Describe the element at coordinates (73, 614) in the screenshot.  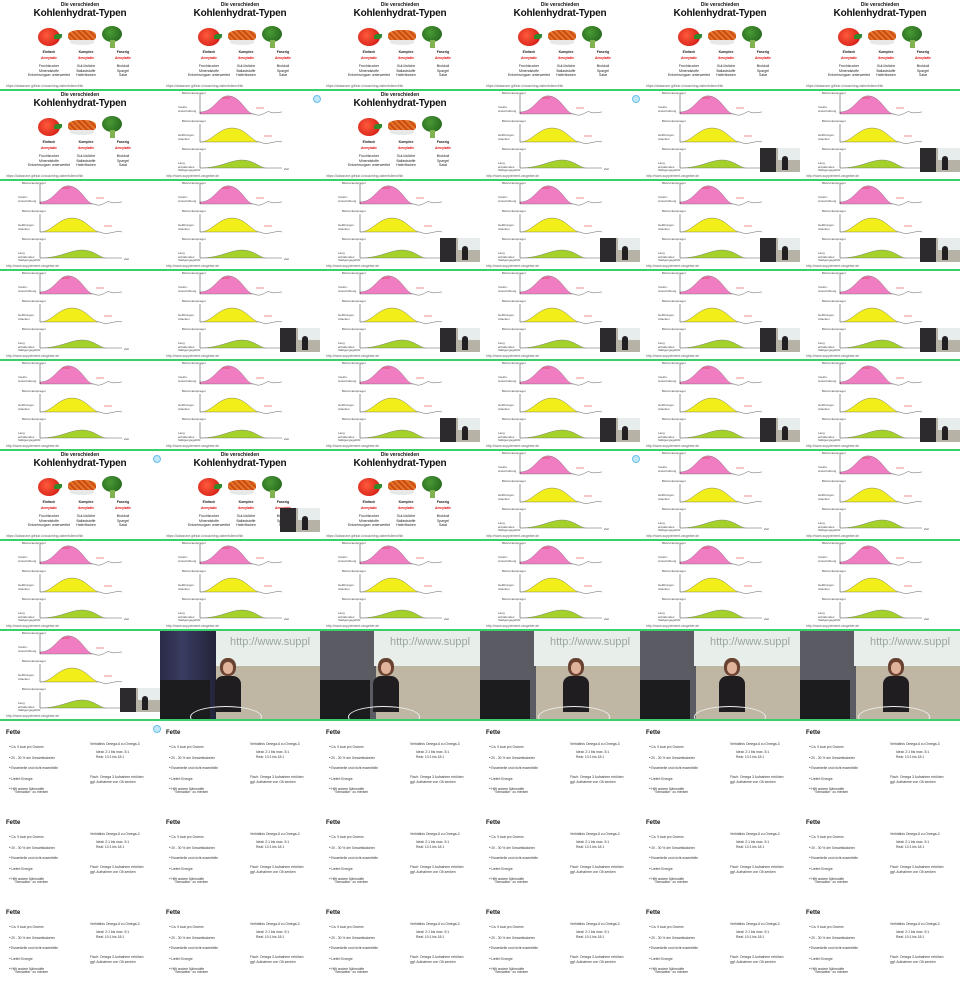
I see `green-curve` at that location.